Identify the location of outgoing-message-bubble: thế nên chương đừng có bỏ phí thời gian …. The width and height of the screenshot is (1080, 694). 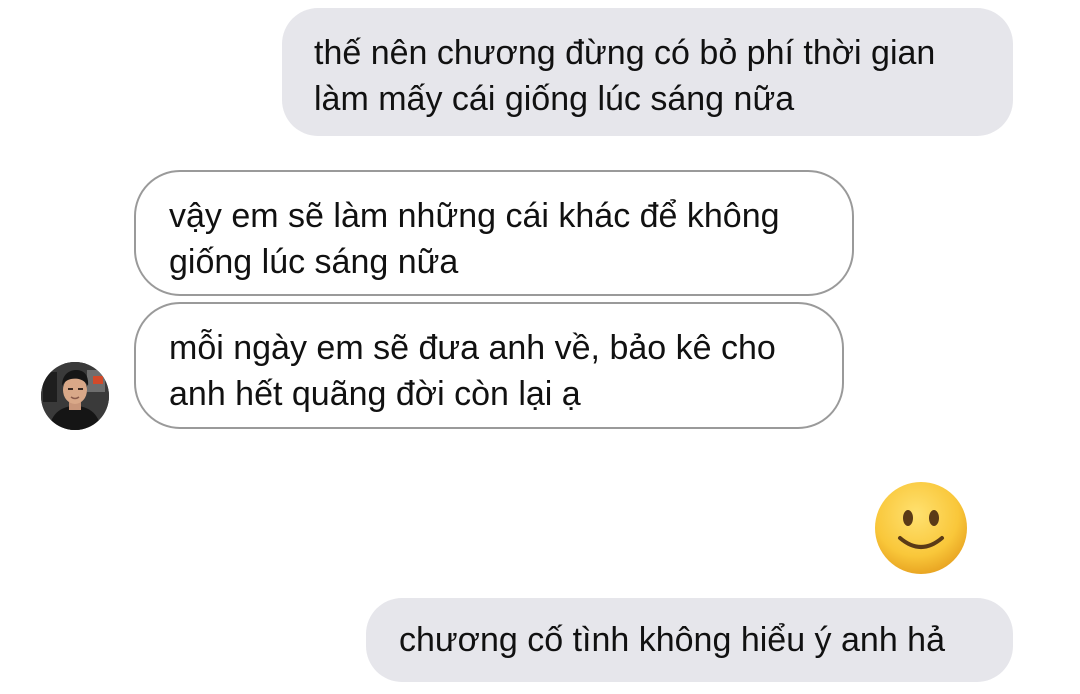
(647, 72).